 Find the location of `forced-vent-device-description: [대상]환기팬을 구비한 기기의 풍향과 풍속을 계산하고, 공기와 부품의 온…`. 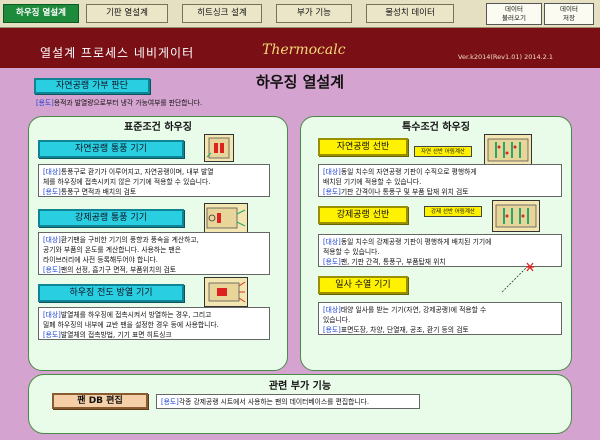

forced-vent-device-description: [대상]환기팬을 구비한 기기의 풍향과 풍속을 계산하고, 공기와 부품의 온… is located at coordinates (154, 253).